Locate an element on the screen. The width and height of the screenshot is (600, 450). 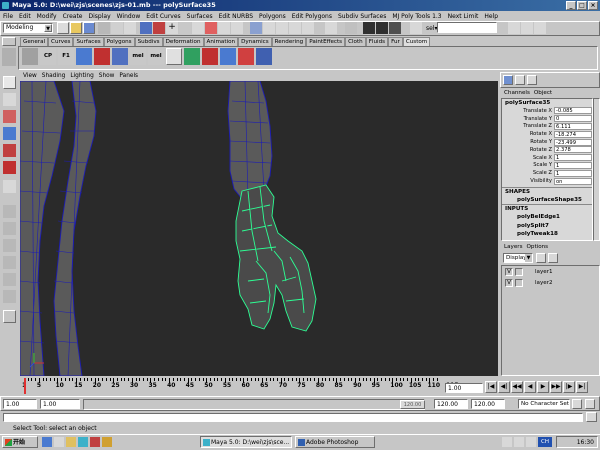
quicklaunch-desktop-icon is located at coordinates (59, 442).